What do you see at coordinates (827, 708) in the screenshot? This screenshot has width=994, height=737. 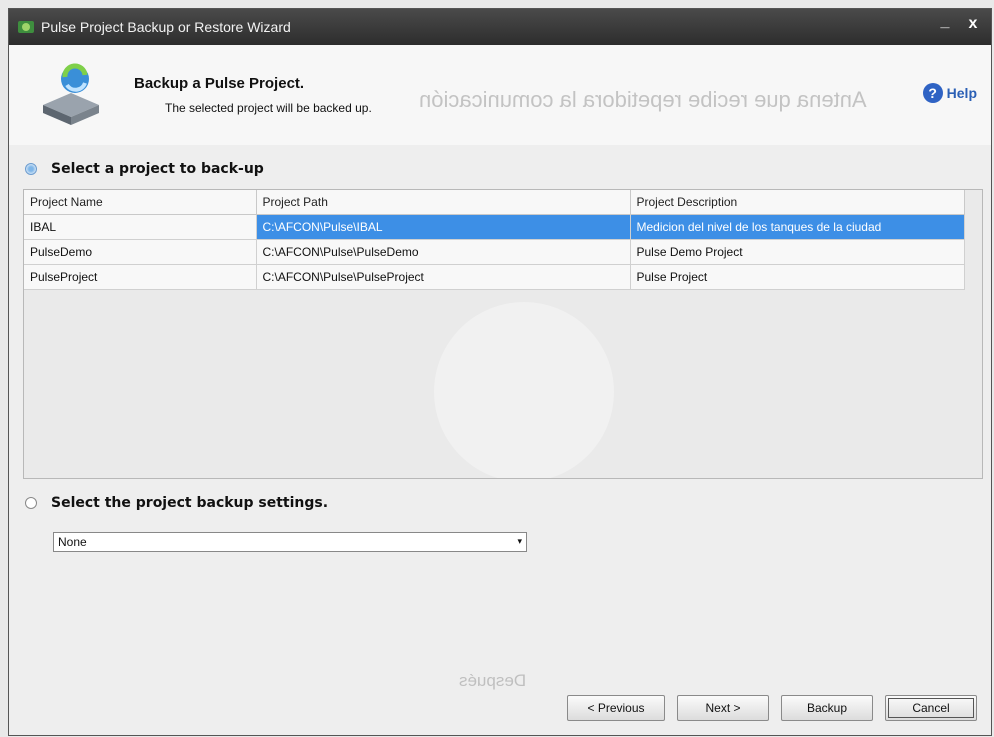 I see `backup-button: Backup` at bounding box center [827, 708].